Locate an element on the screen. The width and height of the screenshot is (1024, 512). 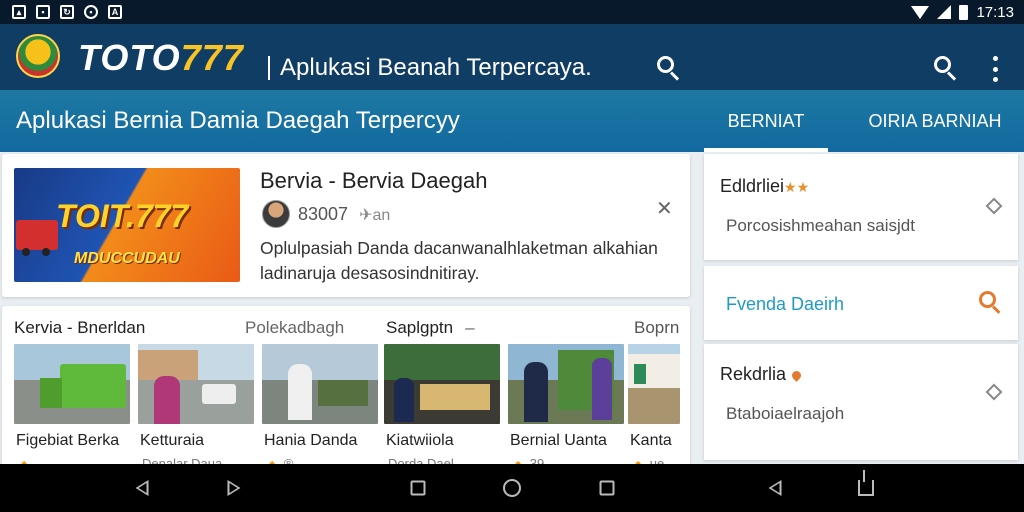
dash-icon: – is located at coordinates (470, 327).